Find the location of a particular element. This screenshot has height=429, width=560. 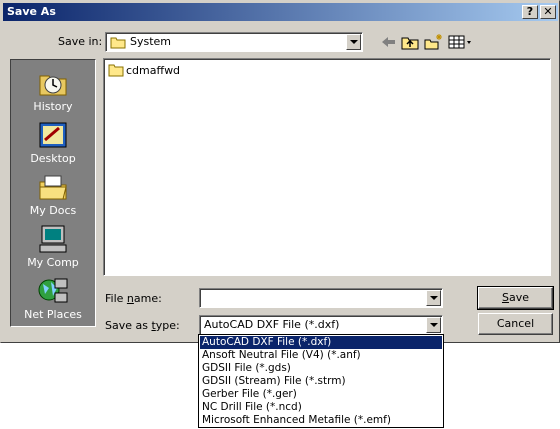

type-option: Microsoft Enhanced Metafile (*.emf) is located at coordinates (321, 420).